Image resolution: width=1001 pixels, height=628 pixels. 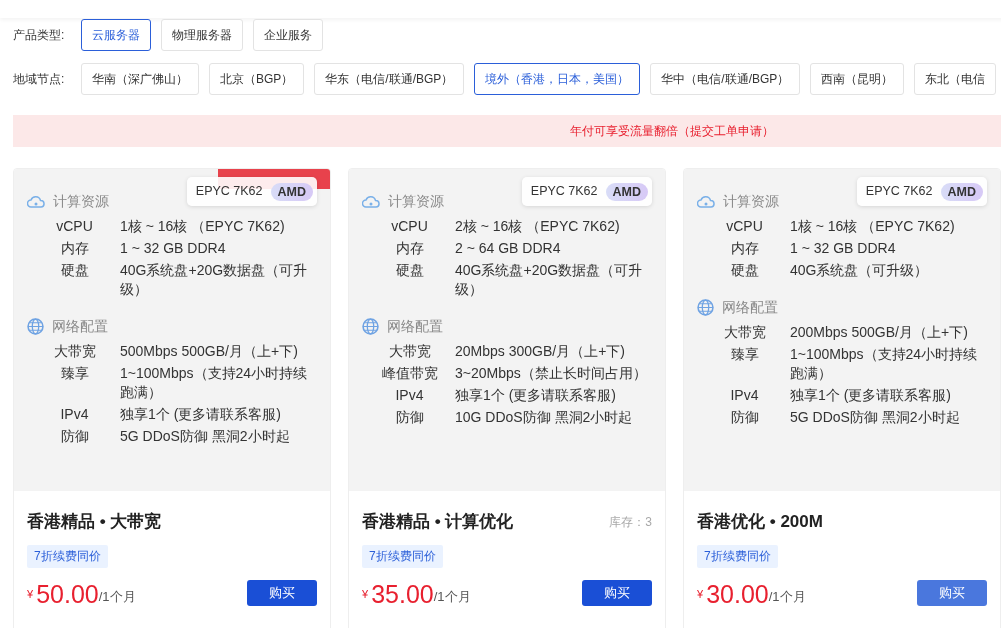 What do you see at coordinates (94, 522) in the screenshot?
I see `product-name: 香港精品 • 大带宽` at bounding box center [94, 522].